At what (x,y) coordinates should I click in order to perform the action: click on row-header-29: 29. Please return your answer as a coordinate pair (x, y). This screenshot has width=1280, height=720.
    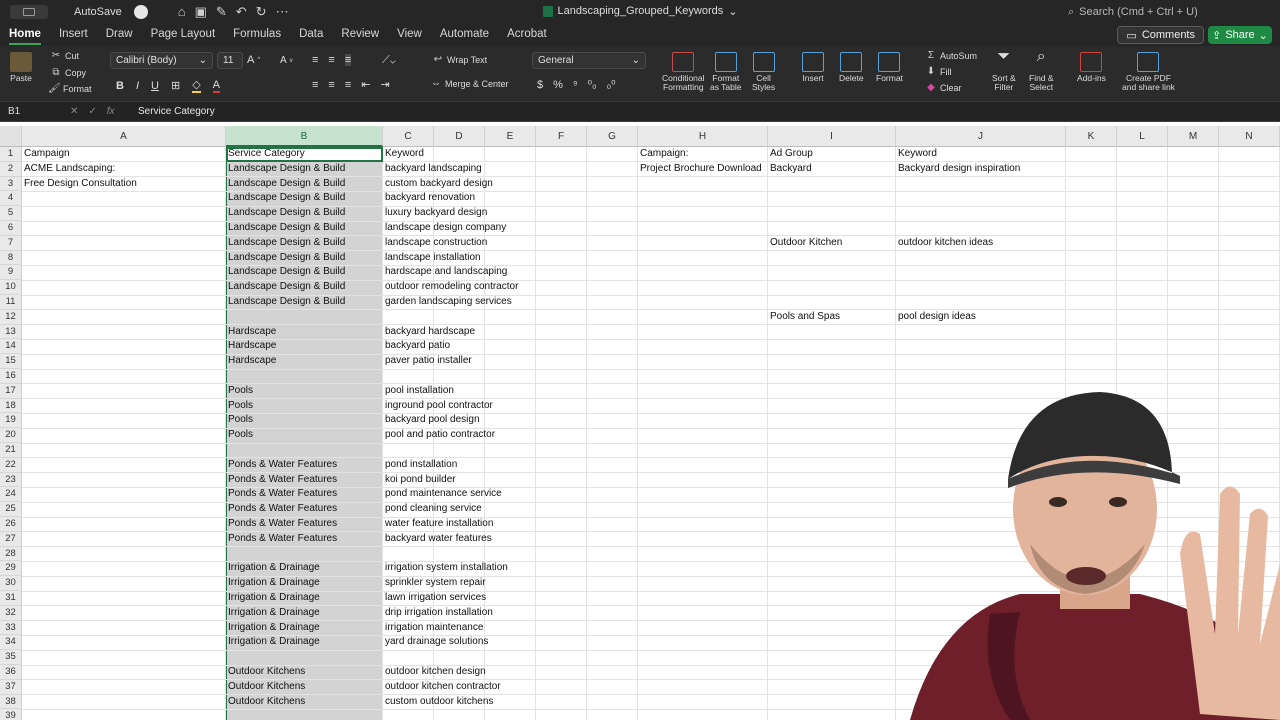
    Looking at the image, I should click on (11, 569).